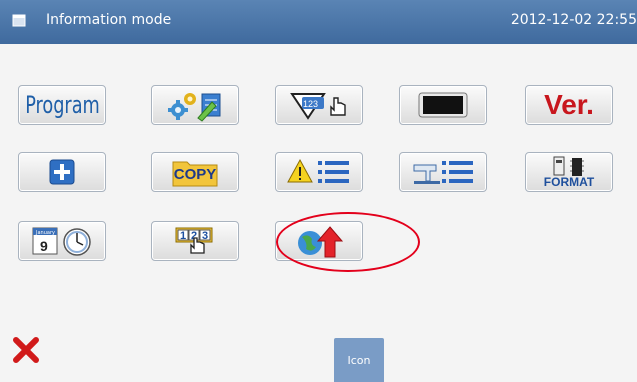 This screenshot has width=637, height=382. I want to click on warning-list-icon, so click(318, 170).